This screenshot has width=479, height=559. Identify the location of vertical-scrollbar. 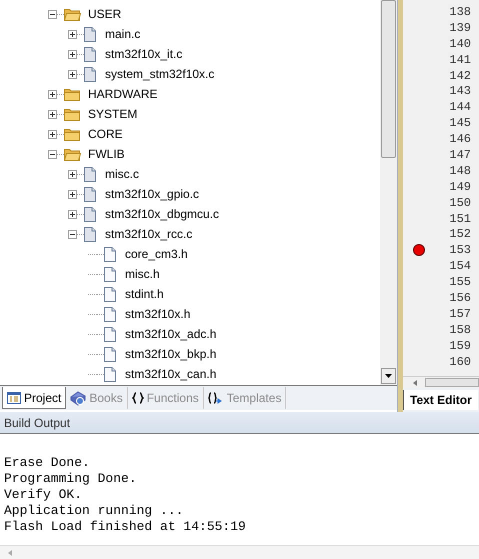
(388, 192).